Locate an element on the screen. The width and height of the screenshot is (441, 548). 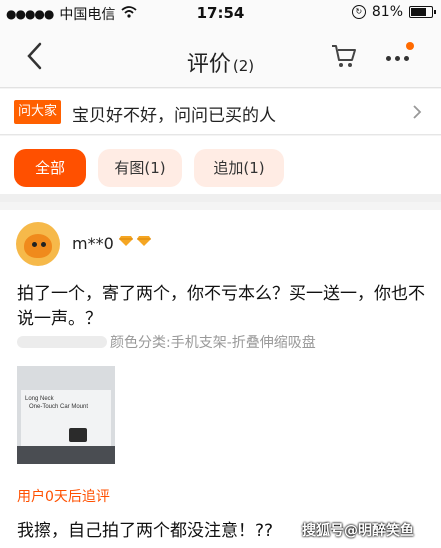
redacted-date is located at coordinates (62, 342).